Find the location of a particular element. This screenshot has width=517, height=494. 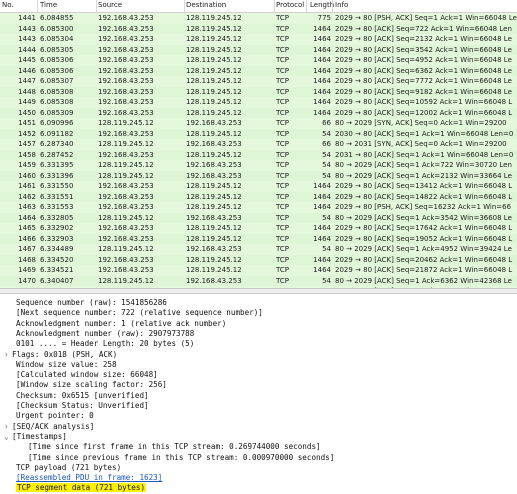

packet-cell-no: 1447 is located at coordinates (27, 81).